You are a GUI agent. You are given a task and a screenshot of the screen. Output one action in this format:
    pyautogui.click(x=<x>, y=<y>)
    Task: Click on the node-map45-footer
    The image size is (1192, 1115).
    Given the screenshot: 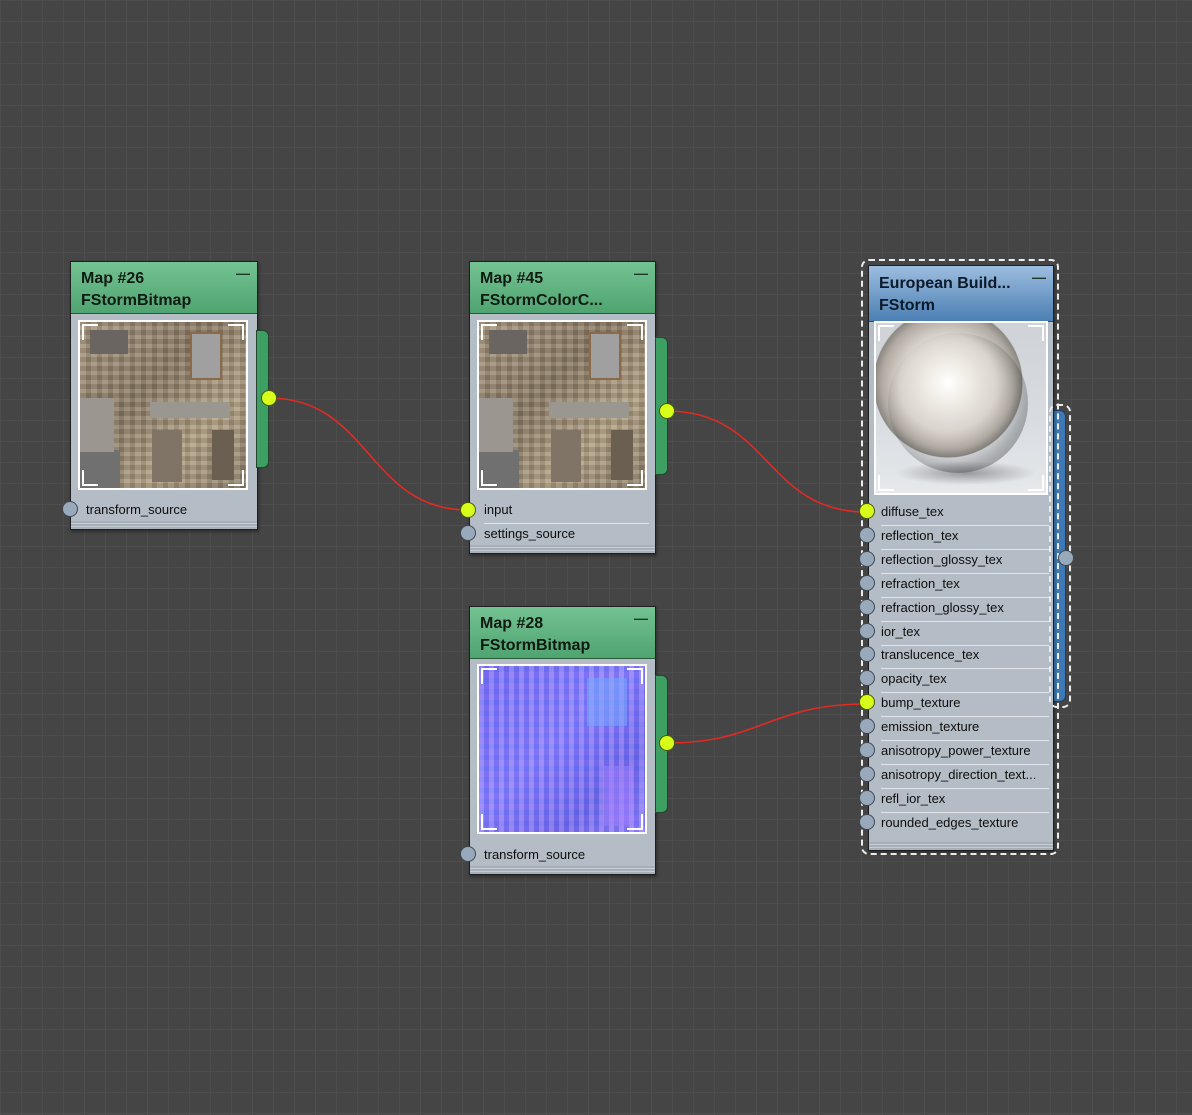 What is the action you would take?
    pyautogui.click(x=562, y=549)
    